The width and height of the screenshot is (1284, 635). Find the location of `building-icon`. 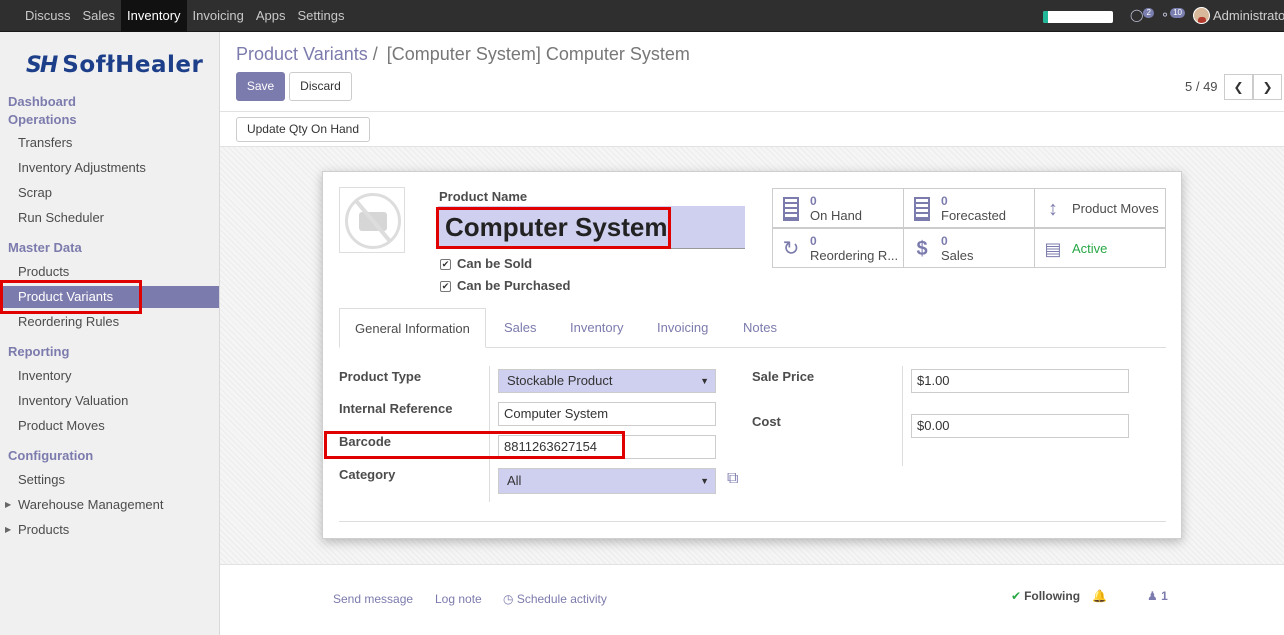

building-icon is located at coordinates (791, 209).